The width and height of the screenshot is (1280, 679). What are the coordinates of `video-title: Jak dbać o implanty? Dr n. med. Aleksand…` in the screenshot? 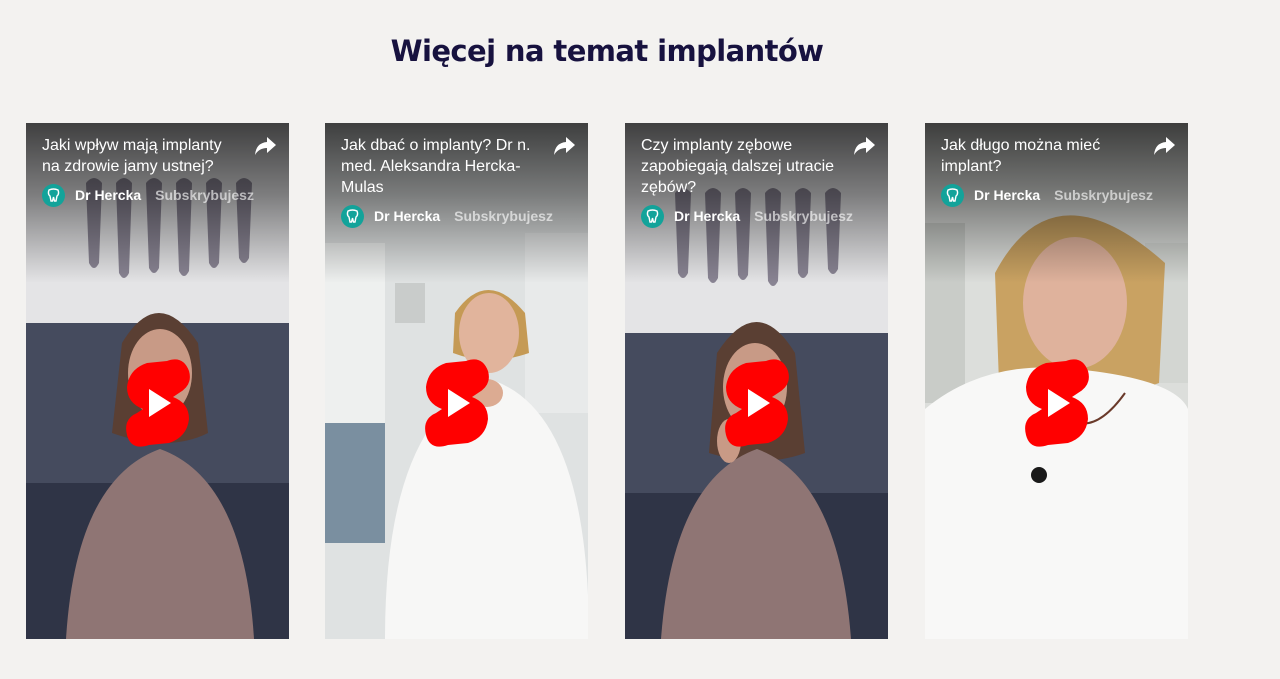 It's located at (441, 166).